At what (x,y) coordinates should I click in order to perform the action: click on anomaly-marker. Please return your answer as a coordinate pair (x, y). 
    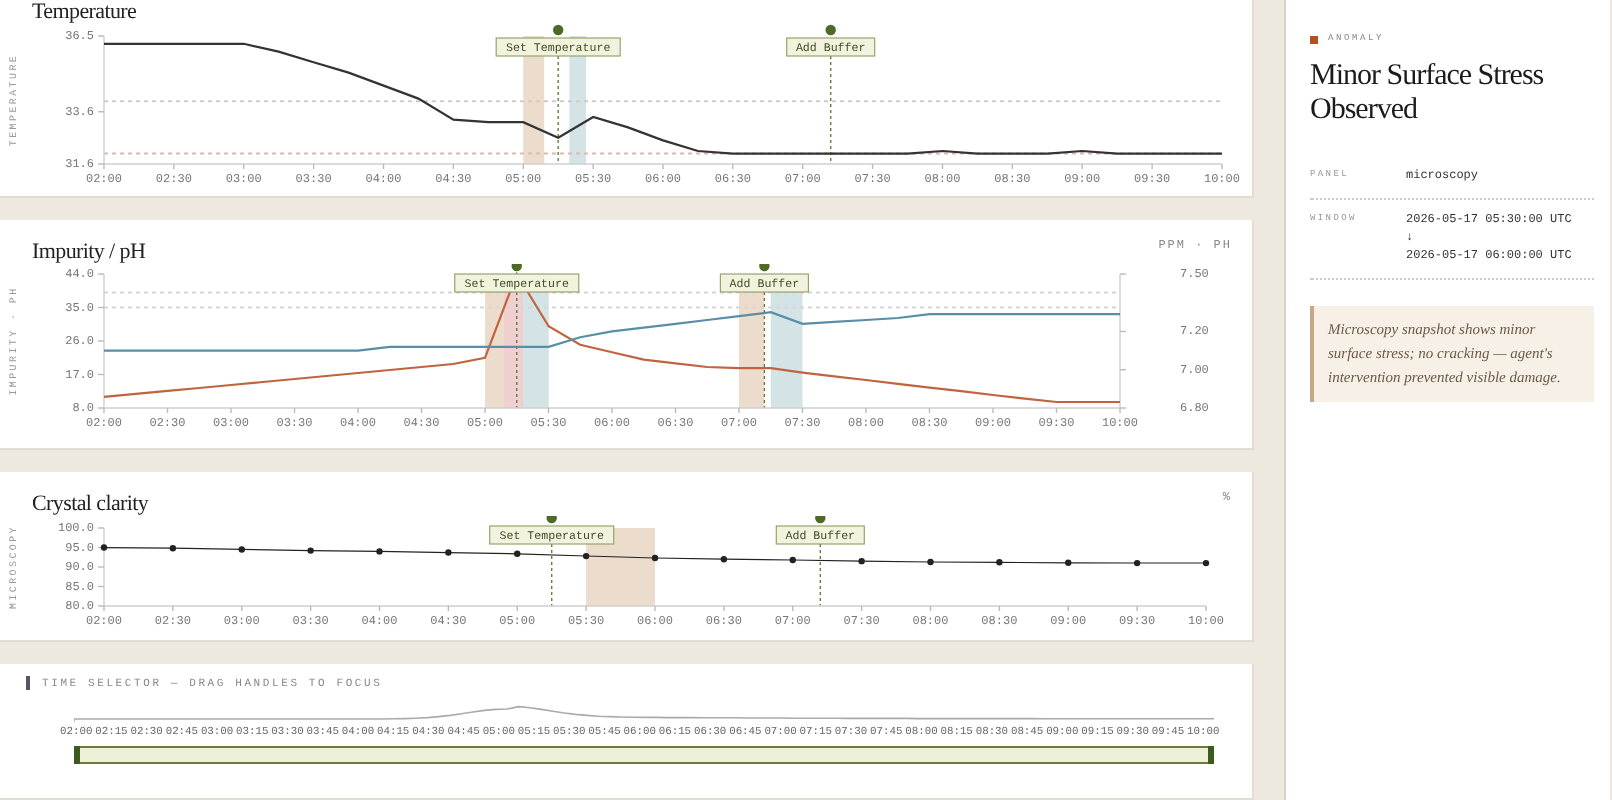
    Looking at the image, I should click on (1314, 39).